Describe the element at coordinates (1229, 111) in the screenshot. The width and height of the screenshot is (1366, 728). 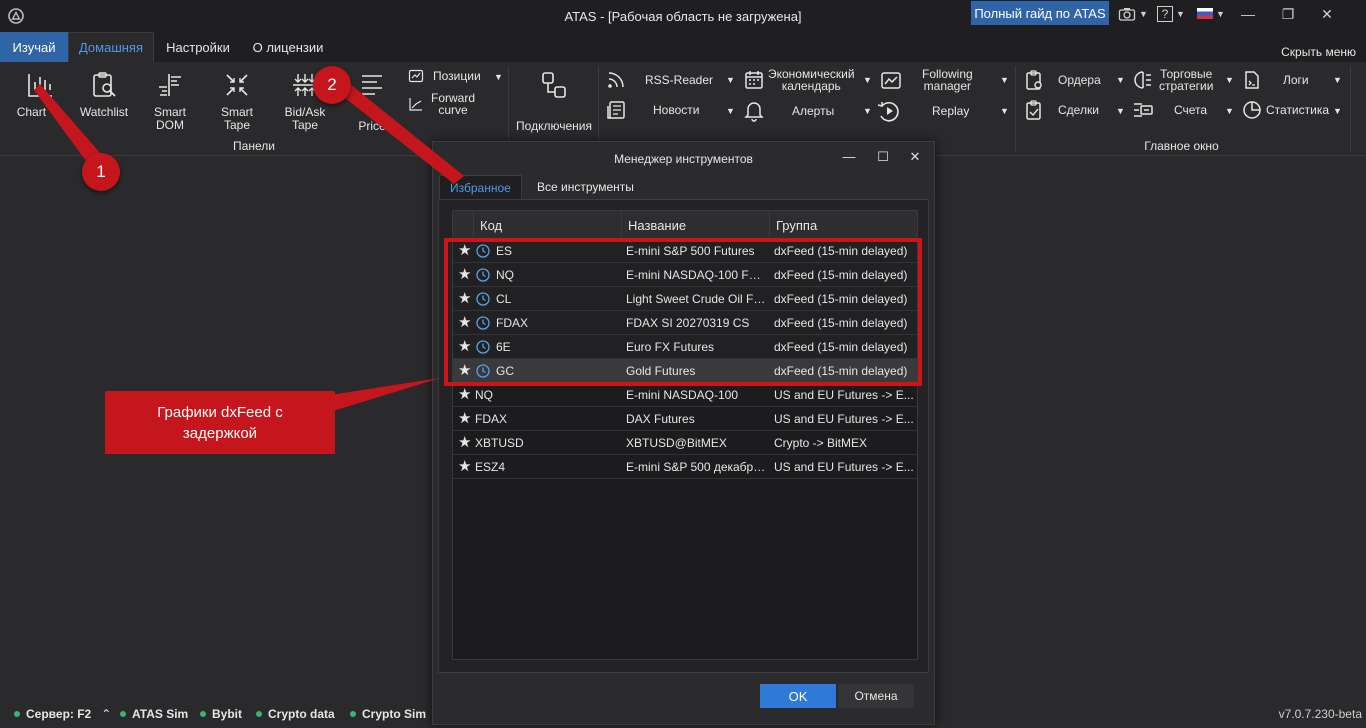
I see `accounts-chevron-down-icon: ▼` at that location.